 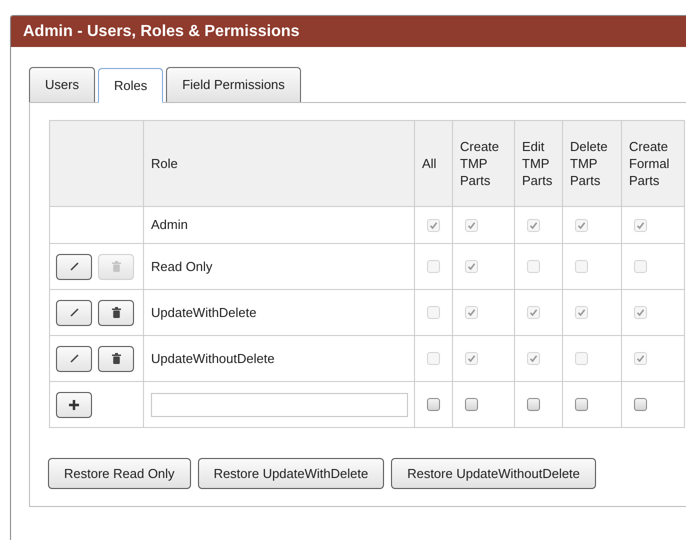 What do you see at coordinates (181, 266) in the screenshot?
I see `role-name: Read Only` at bounding box center [181, 266].